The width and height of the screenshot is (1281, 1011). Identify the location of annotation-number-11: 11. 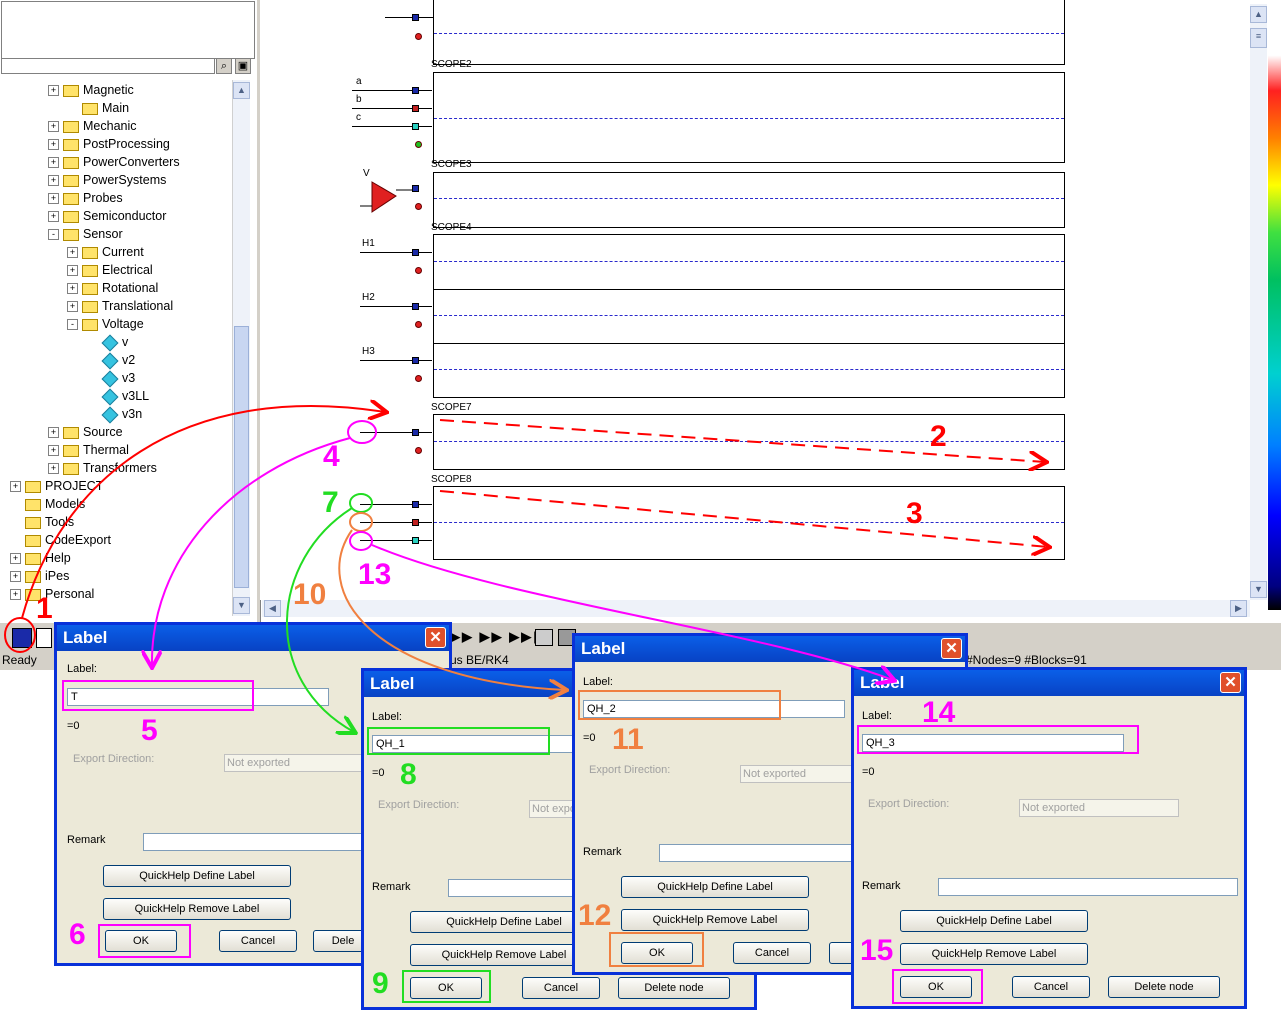
(628, 739).